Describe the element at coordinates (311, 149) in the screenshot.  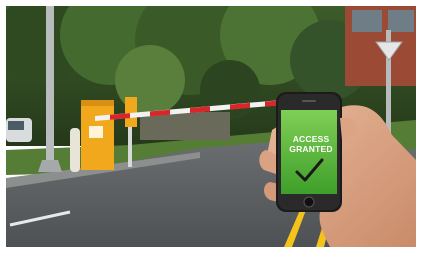
I see `phone-line-2: GRANTED` at that location.